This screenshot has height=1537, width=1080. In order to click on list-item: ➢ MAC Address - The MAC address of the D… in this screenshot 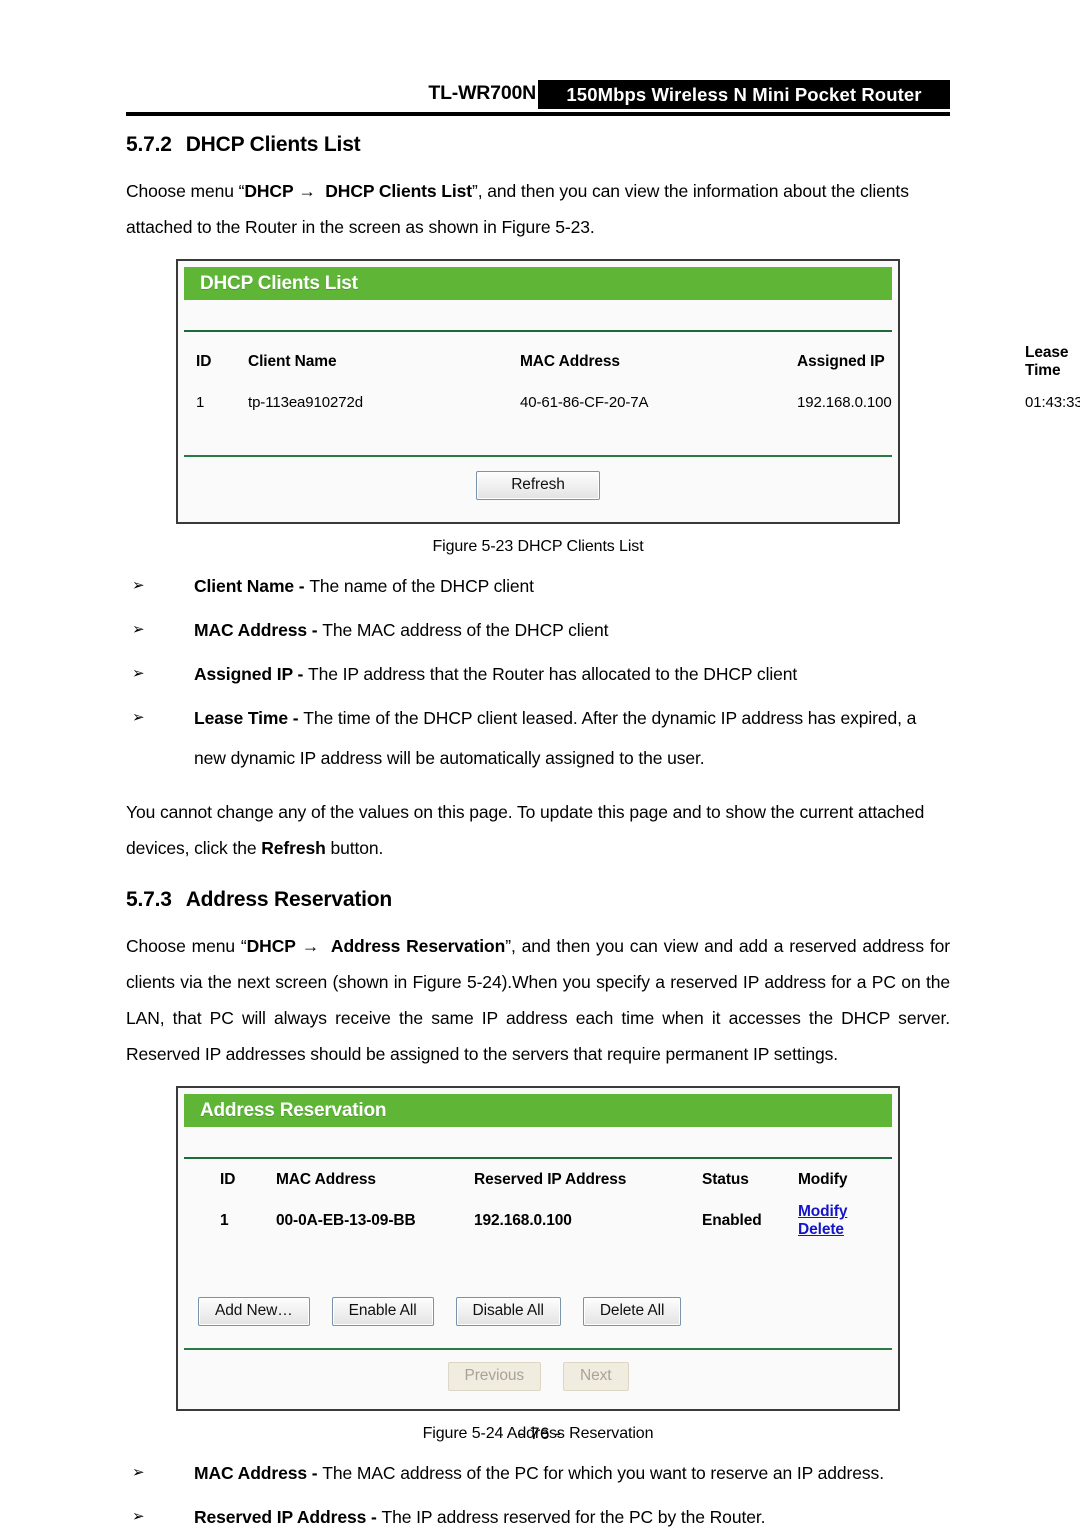, I will do `click(538, 630)`.